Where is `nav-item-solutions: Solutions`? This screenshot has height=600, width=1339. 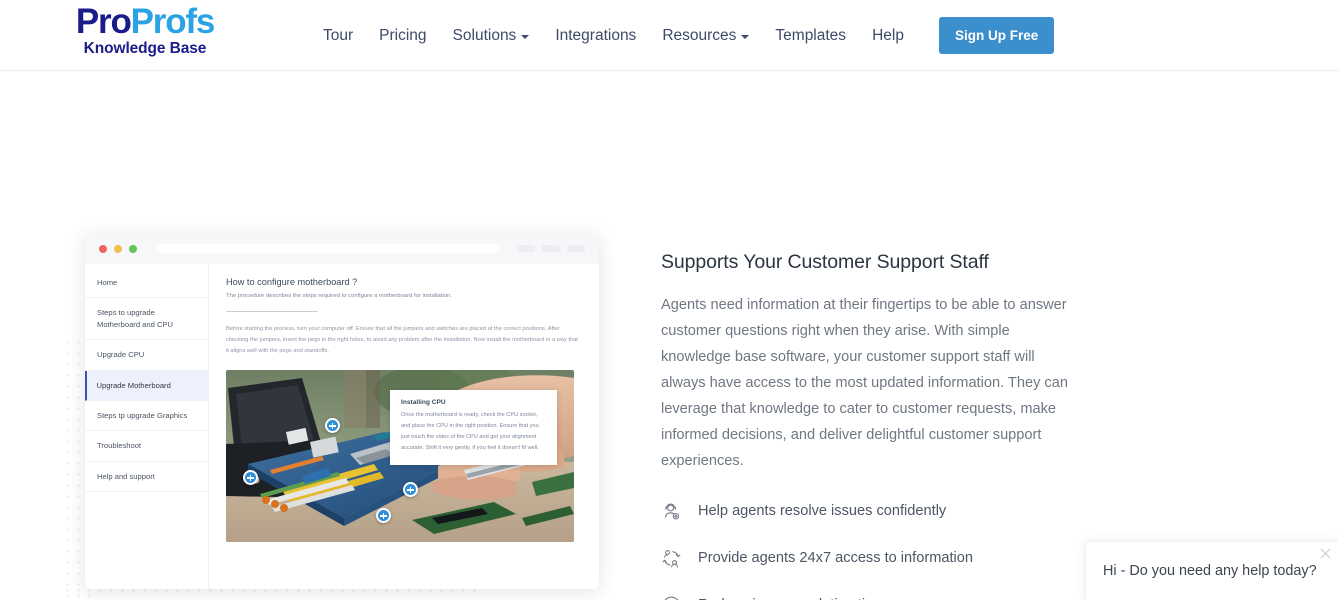
nav-item-solutions: Solutions is located at coordinates (491, 36).